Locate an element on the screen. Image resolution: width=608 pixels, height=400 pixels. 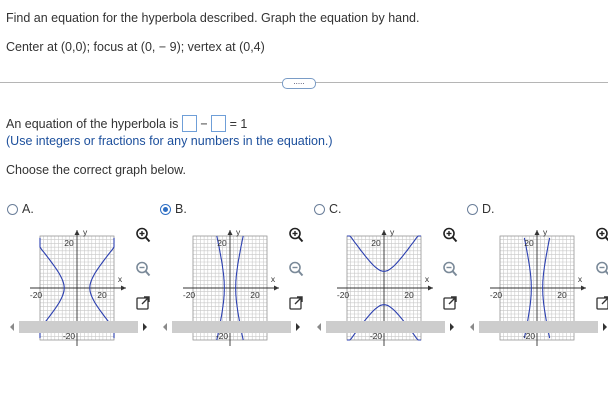
option-d-scrollbar is located at coordinates (537, 327).